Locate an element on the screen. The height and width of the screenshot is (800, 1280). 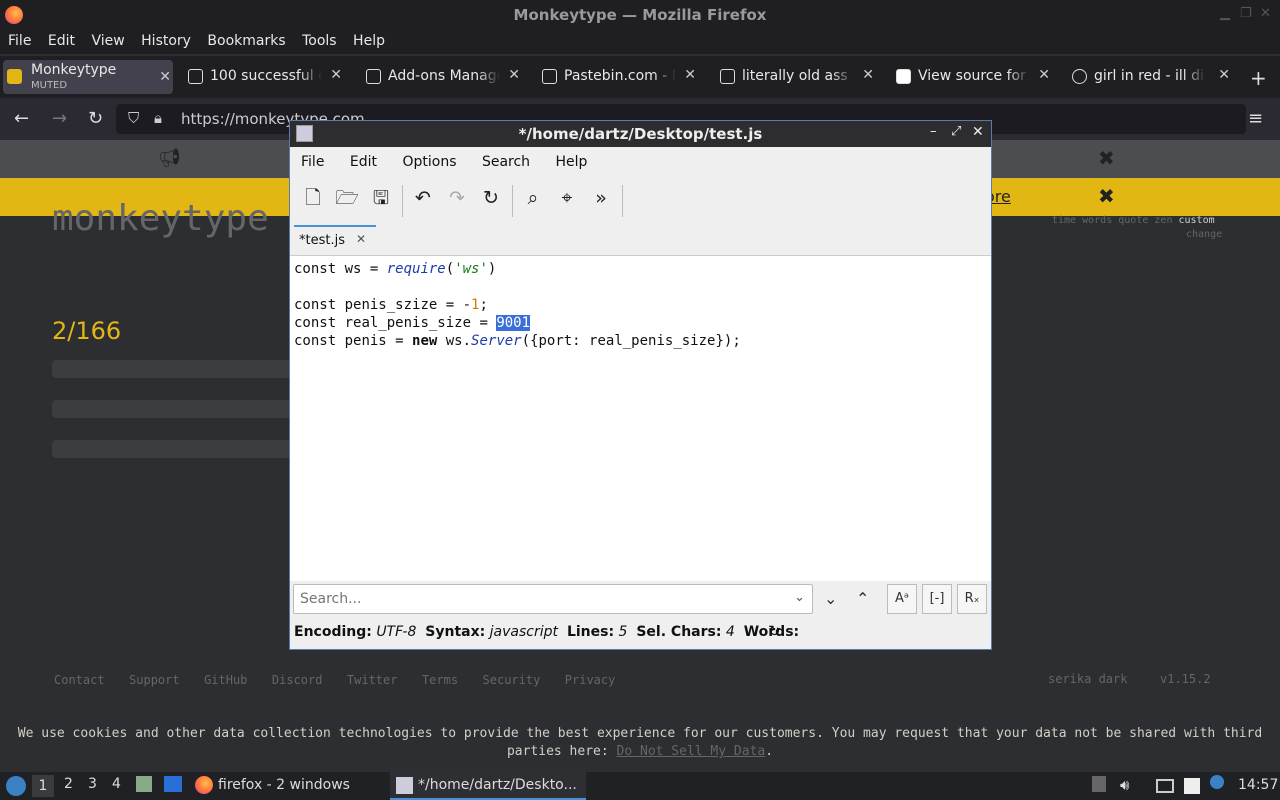
footer-discord: Discord is located at coordinates (297, 680).